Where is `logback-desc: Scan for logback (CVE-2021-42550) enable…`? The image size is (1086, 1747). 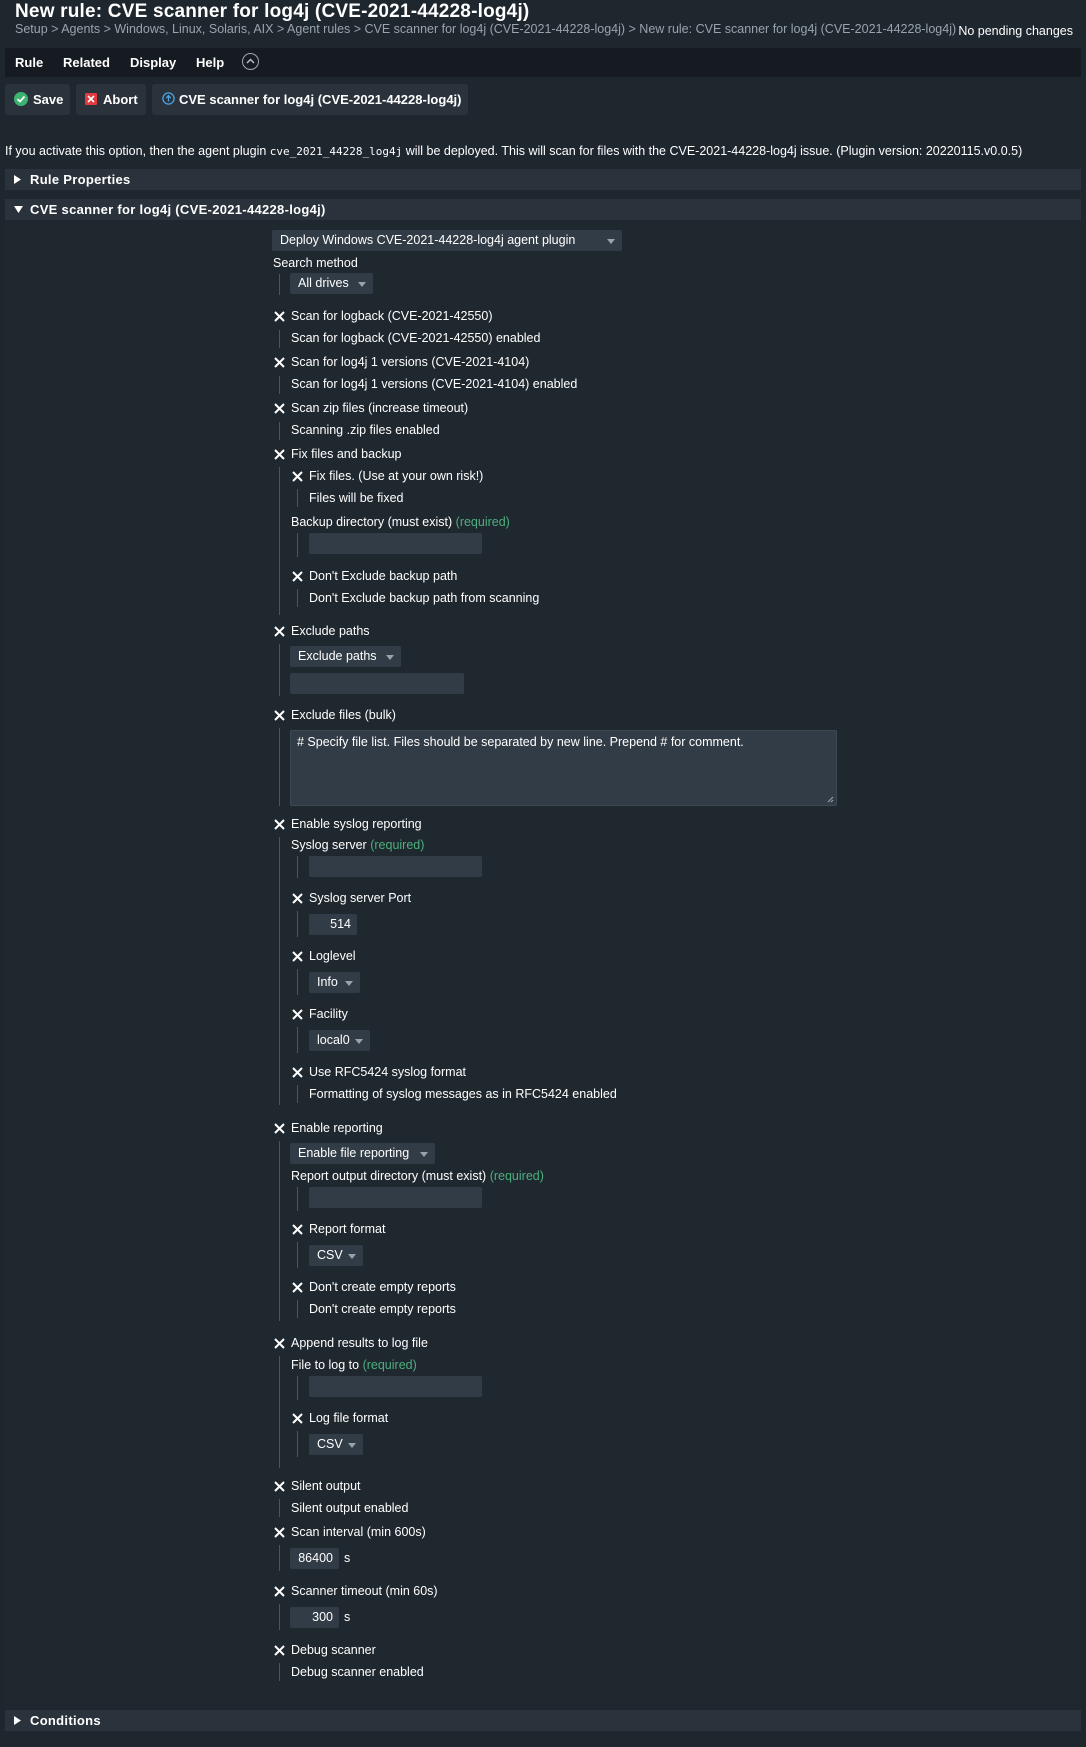 logback-desc: Scan for logback (CVE-2021-42550) enable… is located at coordinates (416, 338).